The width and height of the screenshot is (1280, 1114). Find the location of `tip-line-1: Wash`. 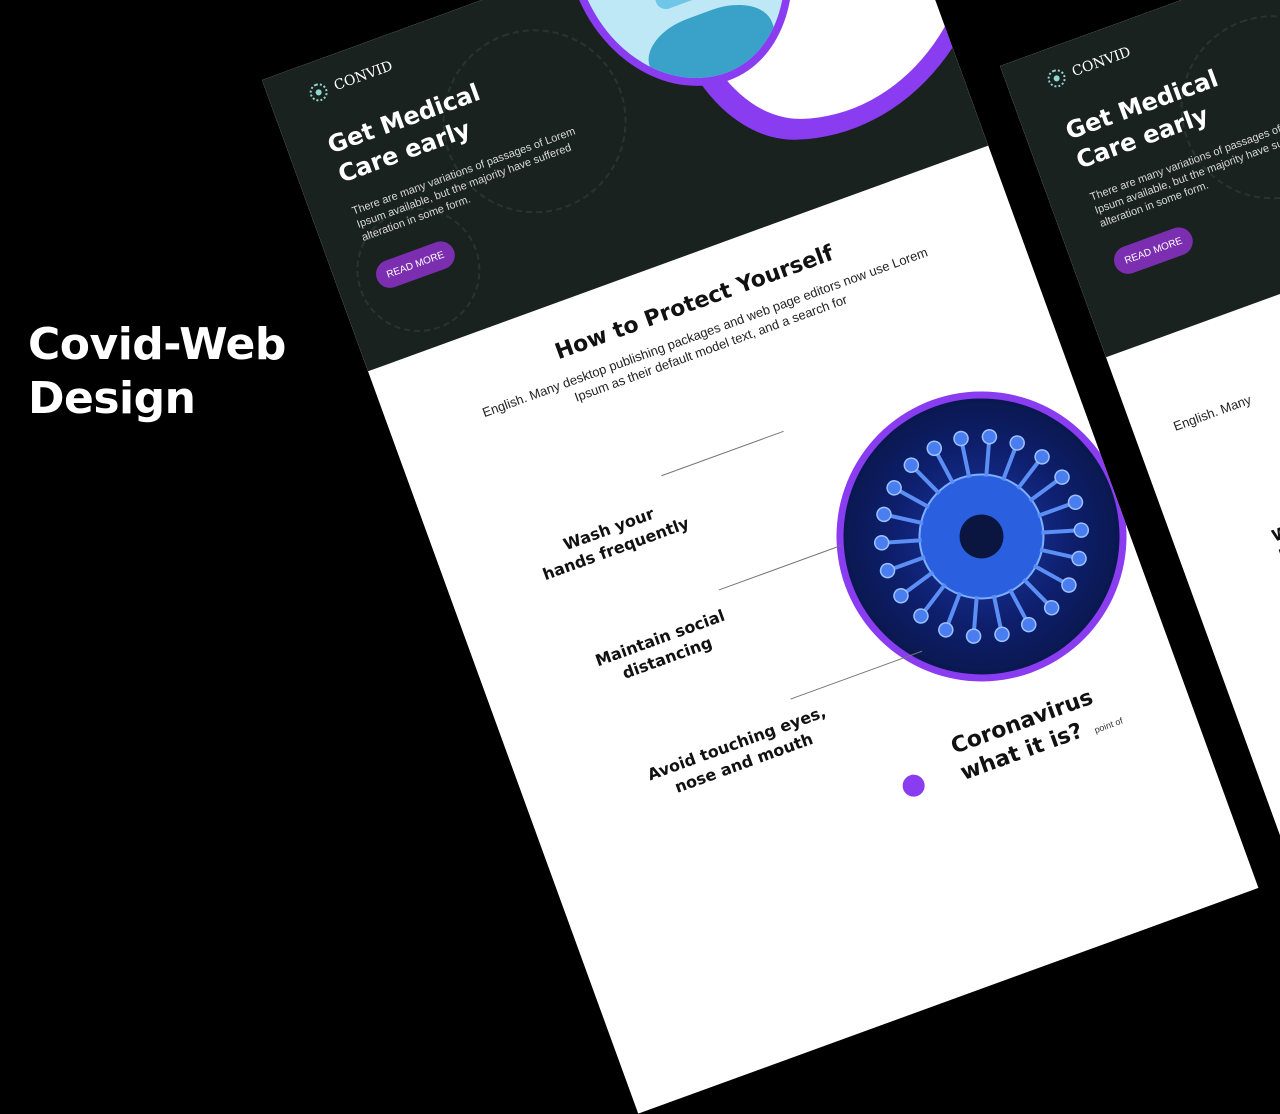

tip-line-1: Wash is located at coordinates (1274, 528).